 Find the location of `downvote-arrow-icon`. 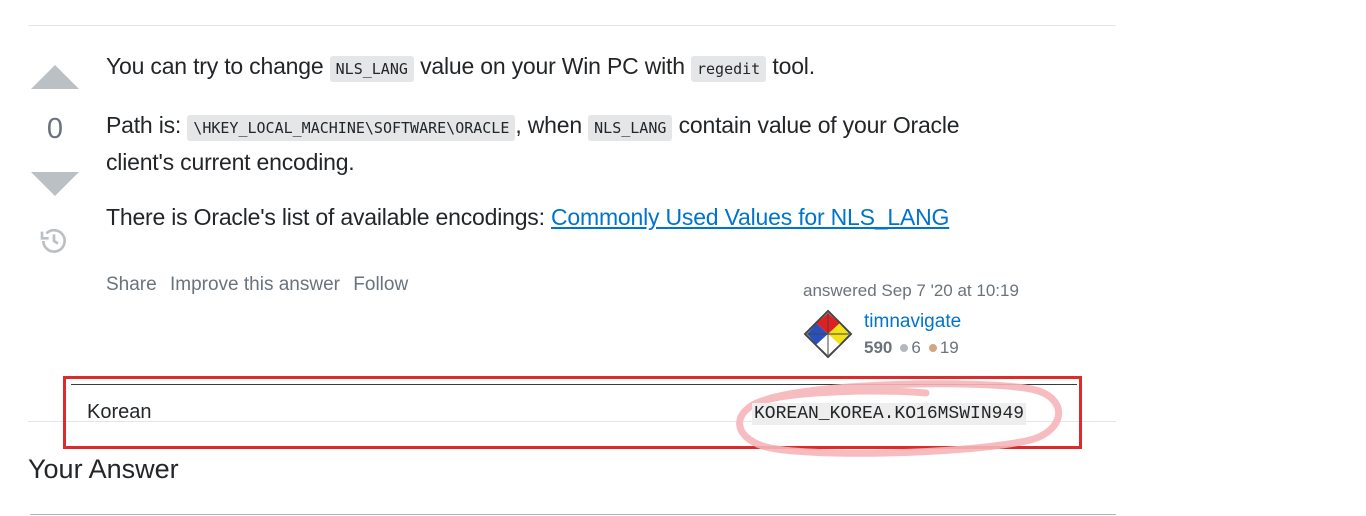

downvote-arrow-icon is located at coordinates (55, 184).